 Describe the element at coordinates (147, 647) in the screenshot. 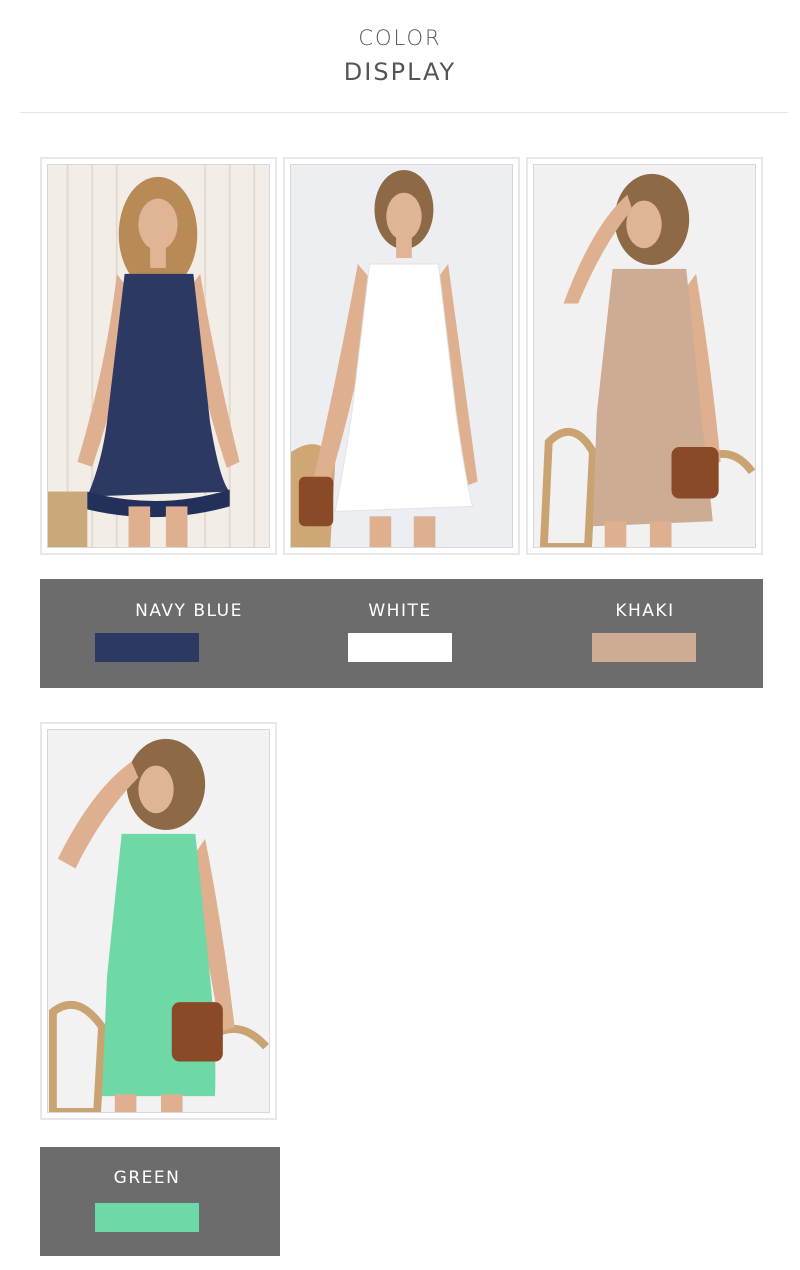

I see `color-swatch-navy` at that location.